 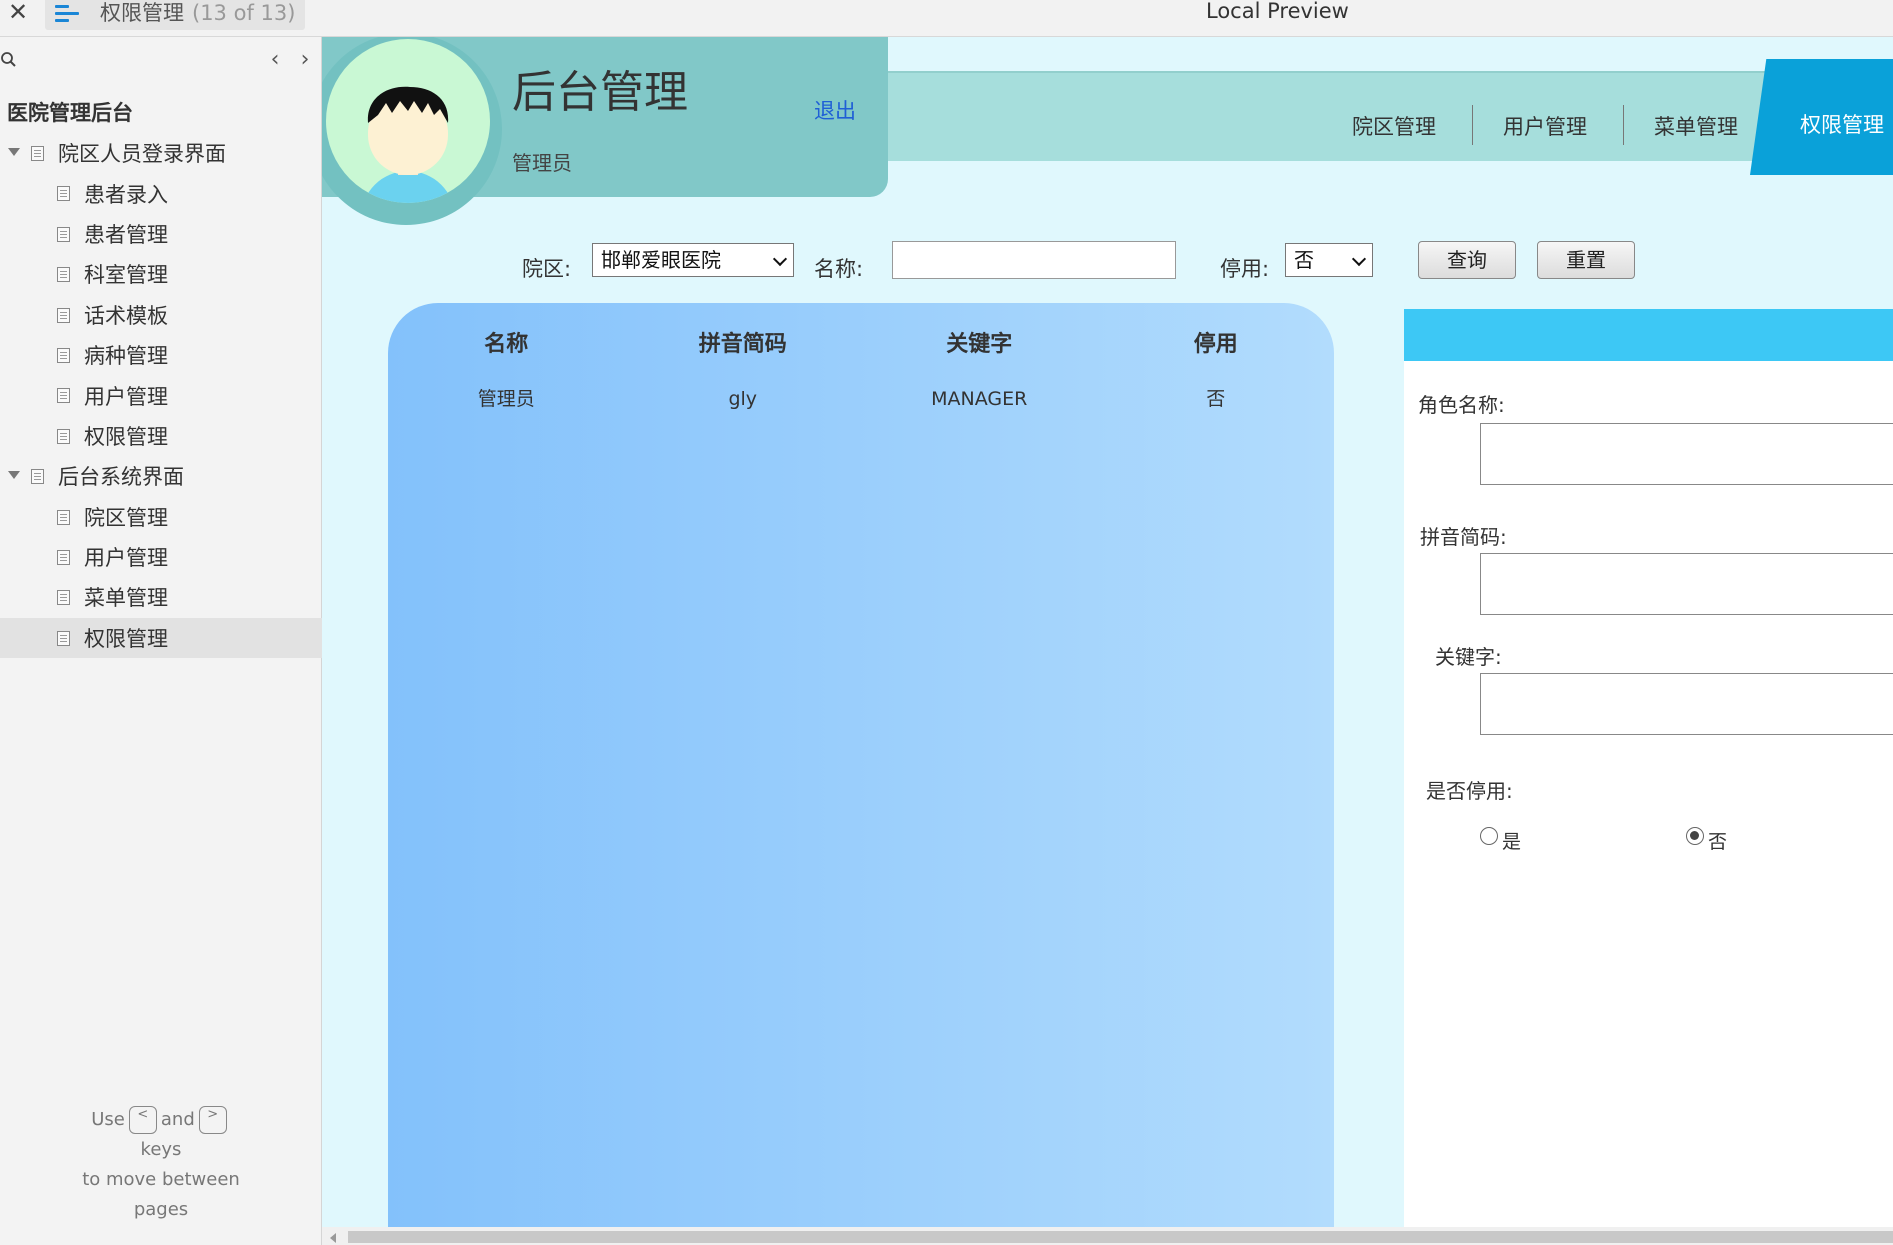 What do you see at coordinates (244, 13) in the screenshot?
I see `page-count: (13 of 13)` at bounding box center [244, 13].